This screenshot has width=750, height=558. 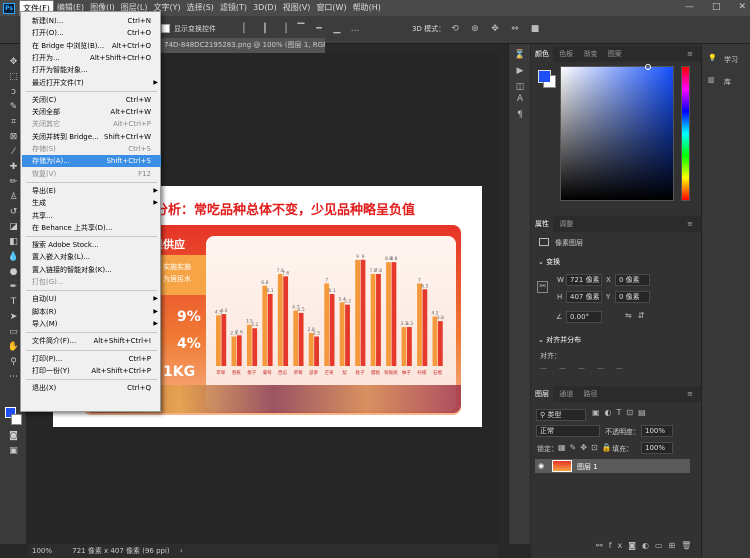 I want to click on rectangle-tool-icon: ▭, so click(x=13, y=332).